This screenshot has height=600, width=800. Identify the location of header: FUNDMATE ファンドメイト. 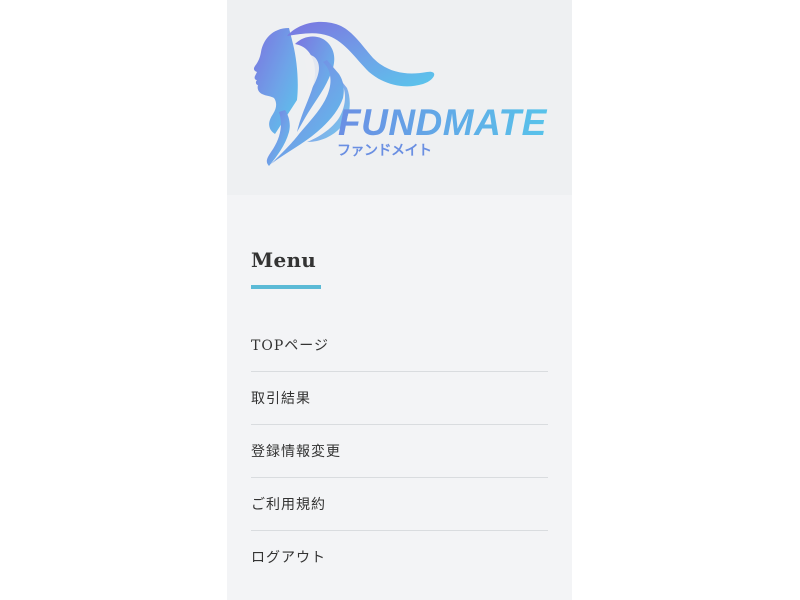
(399, 97).